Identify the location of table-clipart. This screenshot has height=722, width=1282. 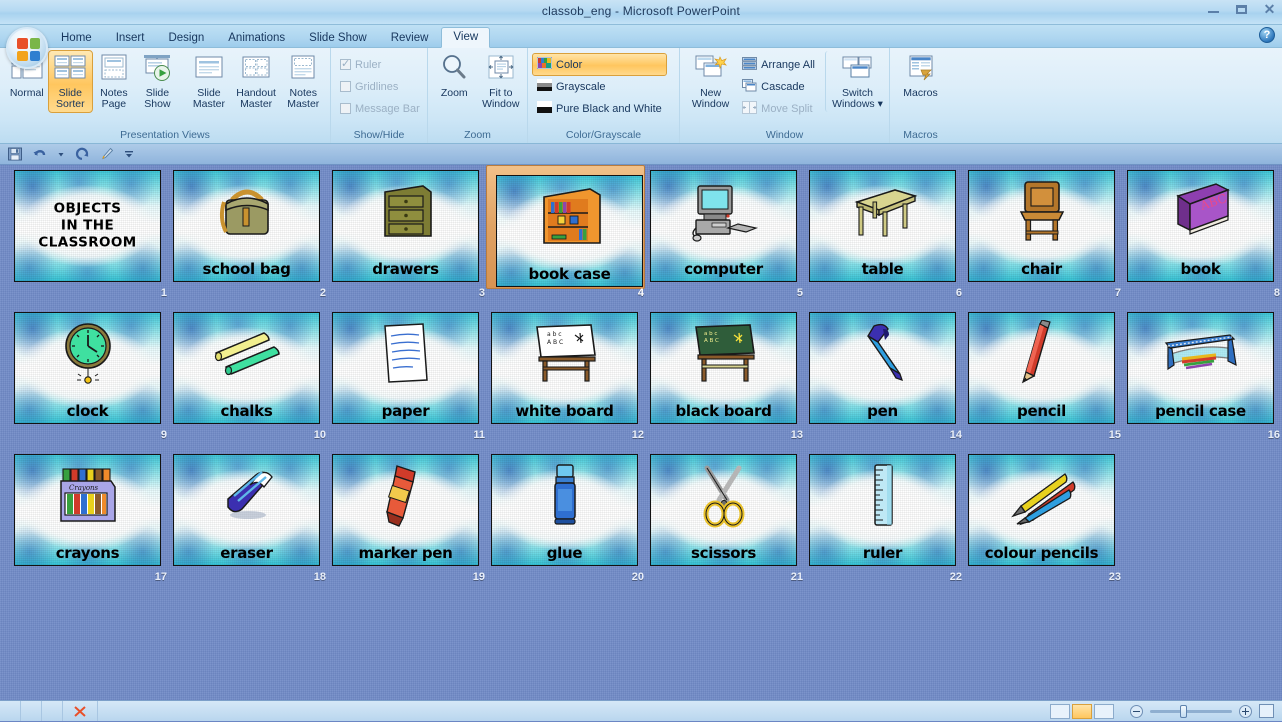
(882, 211).